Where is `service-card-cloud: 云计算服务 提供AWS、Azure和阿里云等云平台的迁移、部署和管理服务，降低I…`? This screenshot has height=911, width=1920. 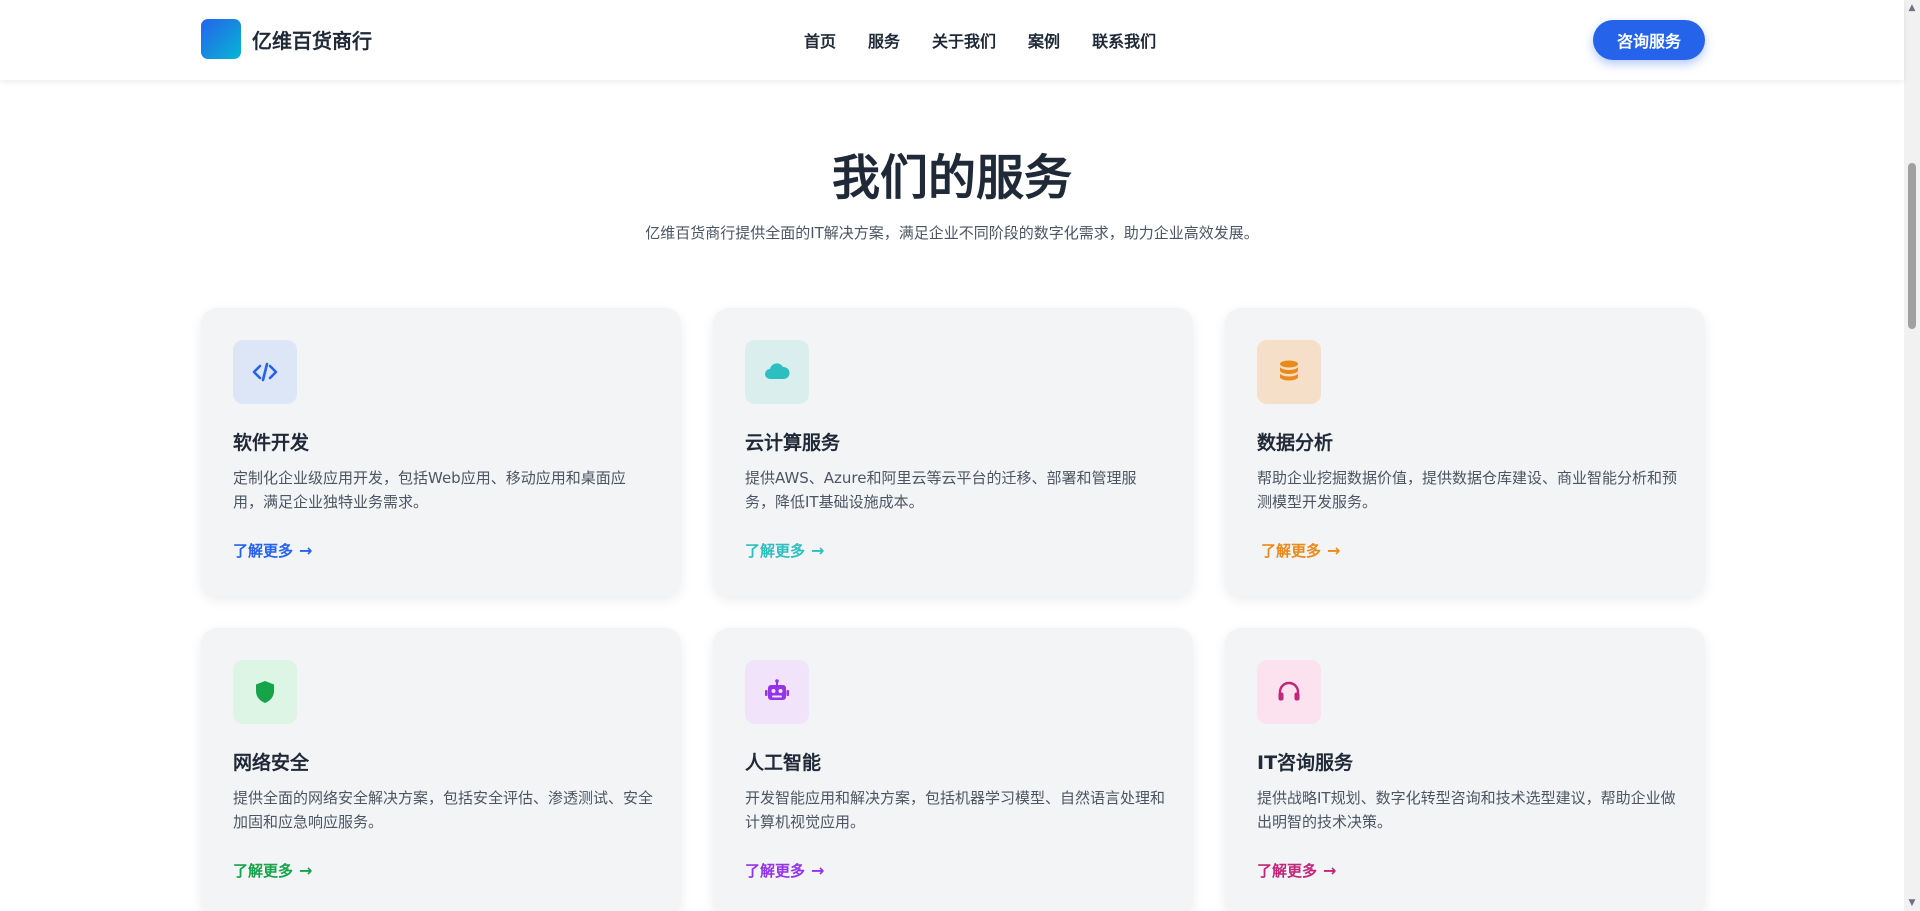 service-card-cloud: 云计算服务 提供AWS、Azure和阿里云等云平台的迁移、部署和管理服务，降低I… is located at coordinates (953, 452).